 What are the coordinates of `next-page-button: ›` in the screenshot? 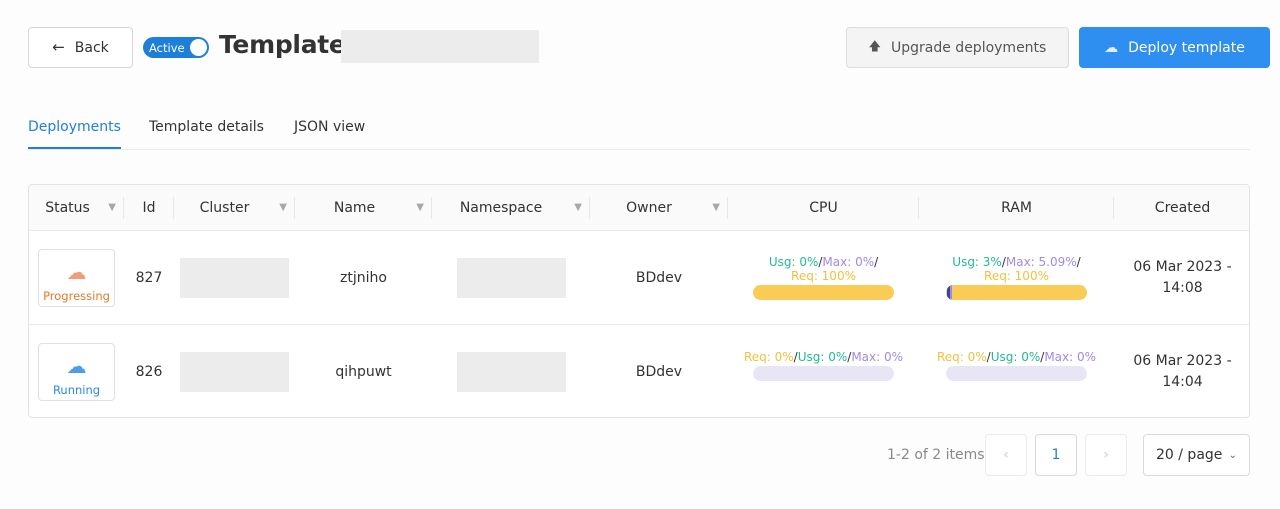 It's located at (1106, 455).